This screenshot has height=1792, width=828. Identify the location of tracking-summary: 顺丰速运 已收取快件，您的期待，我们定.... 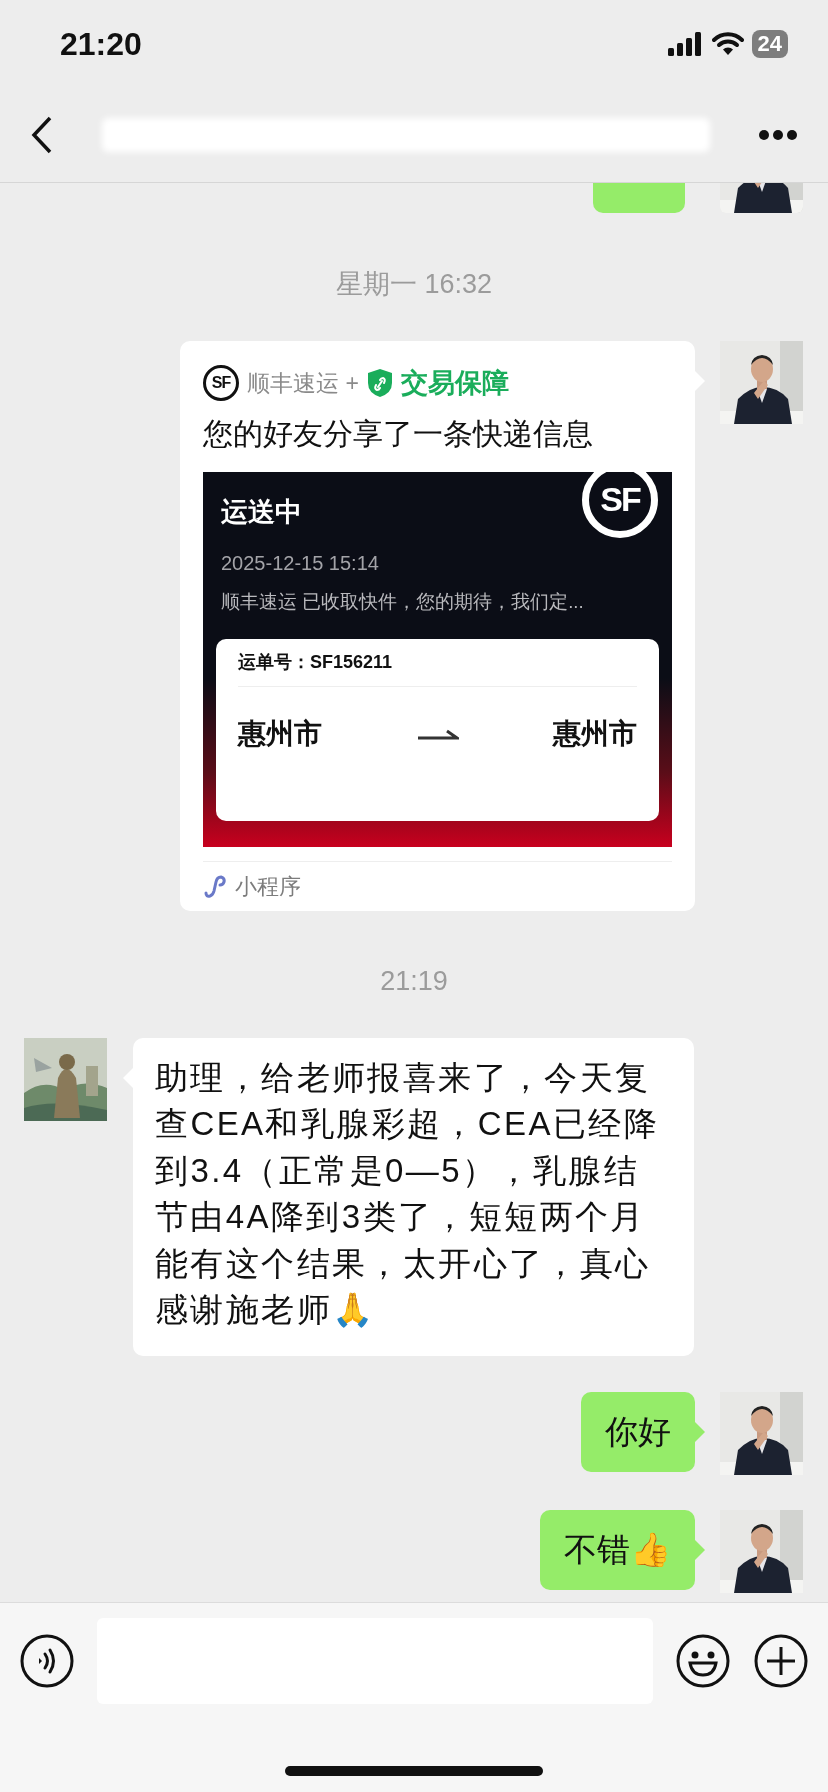
(402, 601).